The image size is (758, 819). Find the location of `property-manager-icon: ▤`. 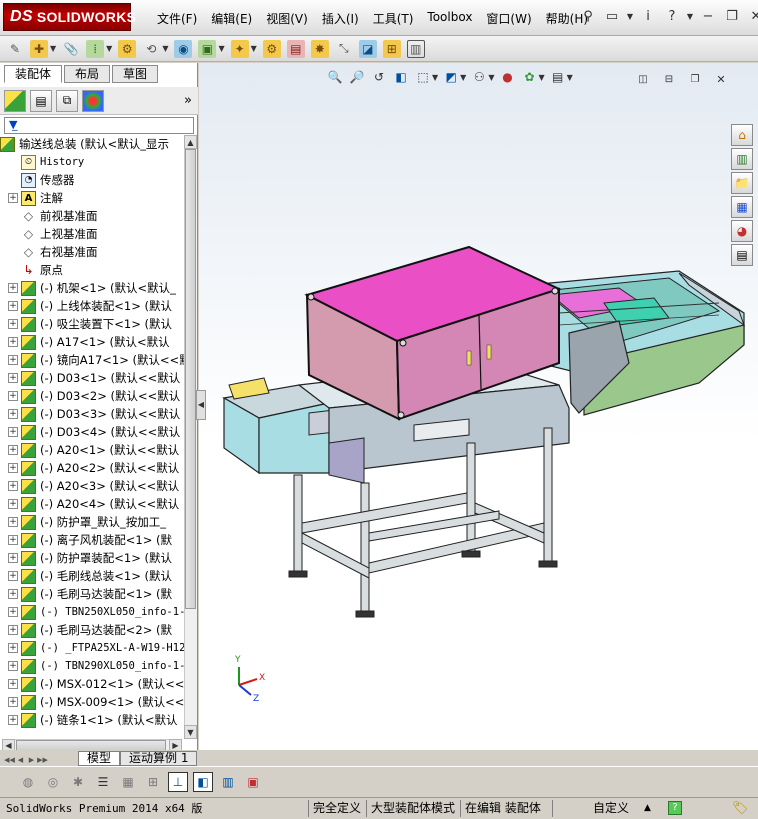

property-manager-icon: ▤ is located at coordinates (41, 100).